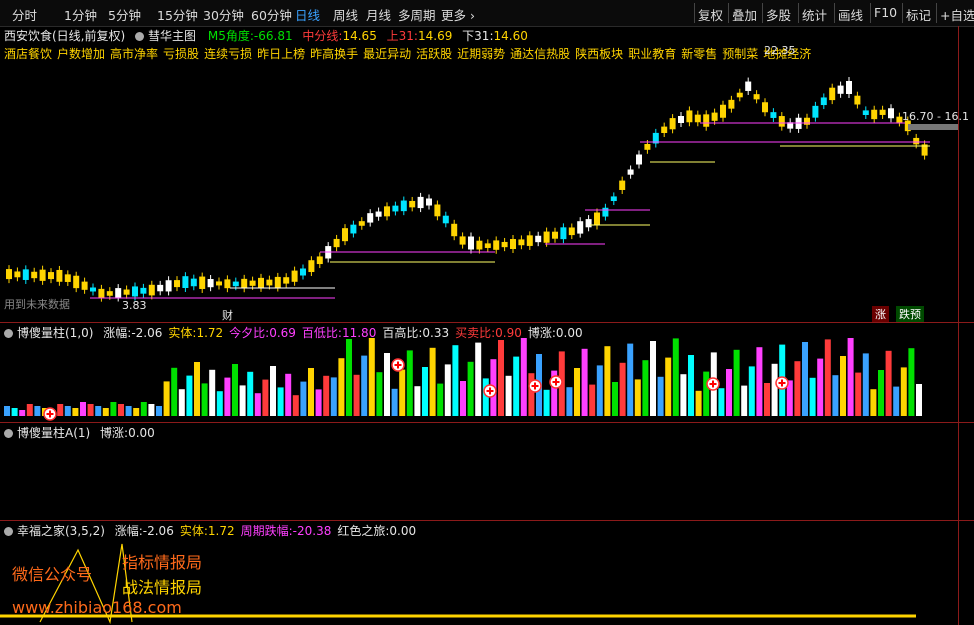 Image resolution: width=974 pixels, height=625 pixels. I want to click on period-tab: 多周期, so click(417, 14).